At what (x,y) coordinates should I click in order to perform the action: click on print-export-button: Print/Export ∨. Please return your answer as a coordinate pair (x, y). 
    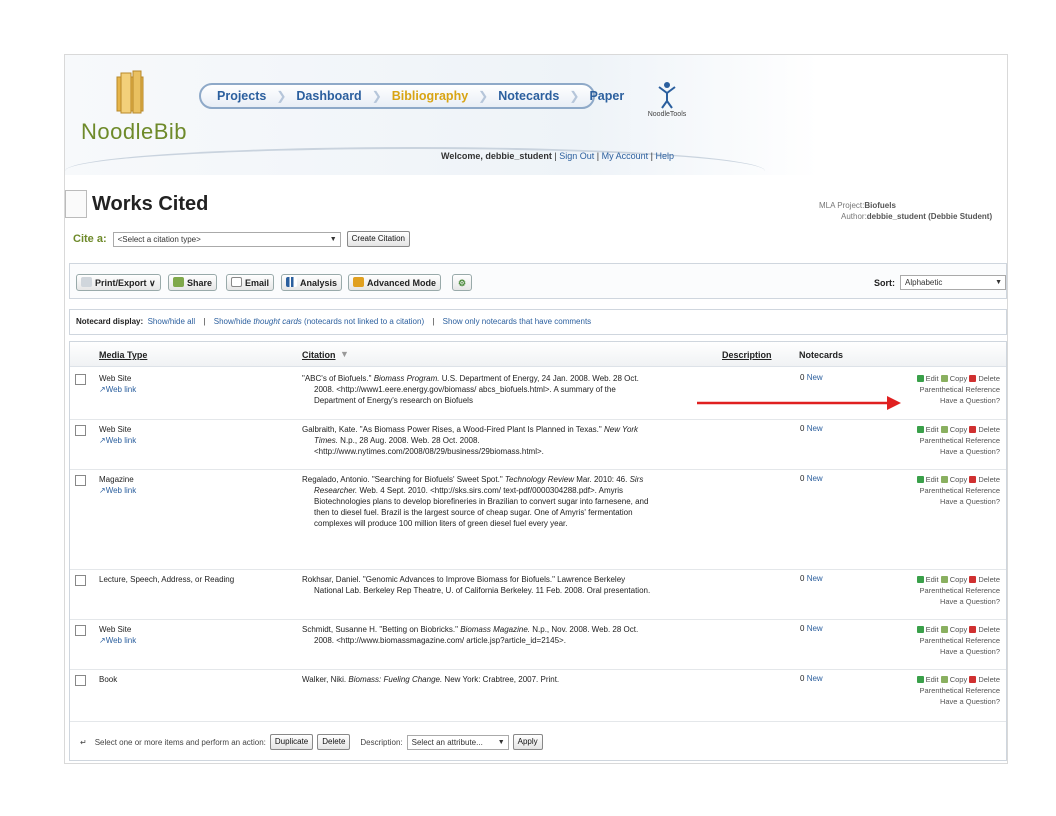
    Looking at the image, I should click on (118, 282).